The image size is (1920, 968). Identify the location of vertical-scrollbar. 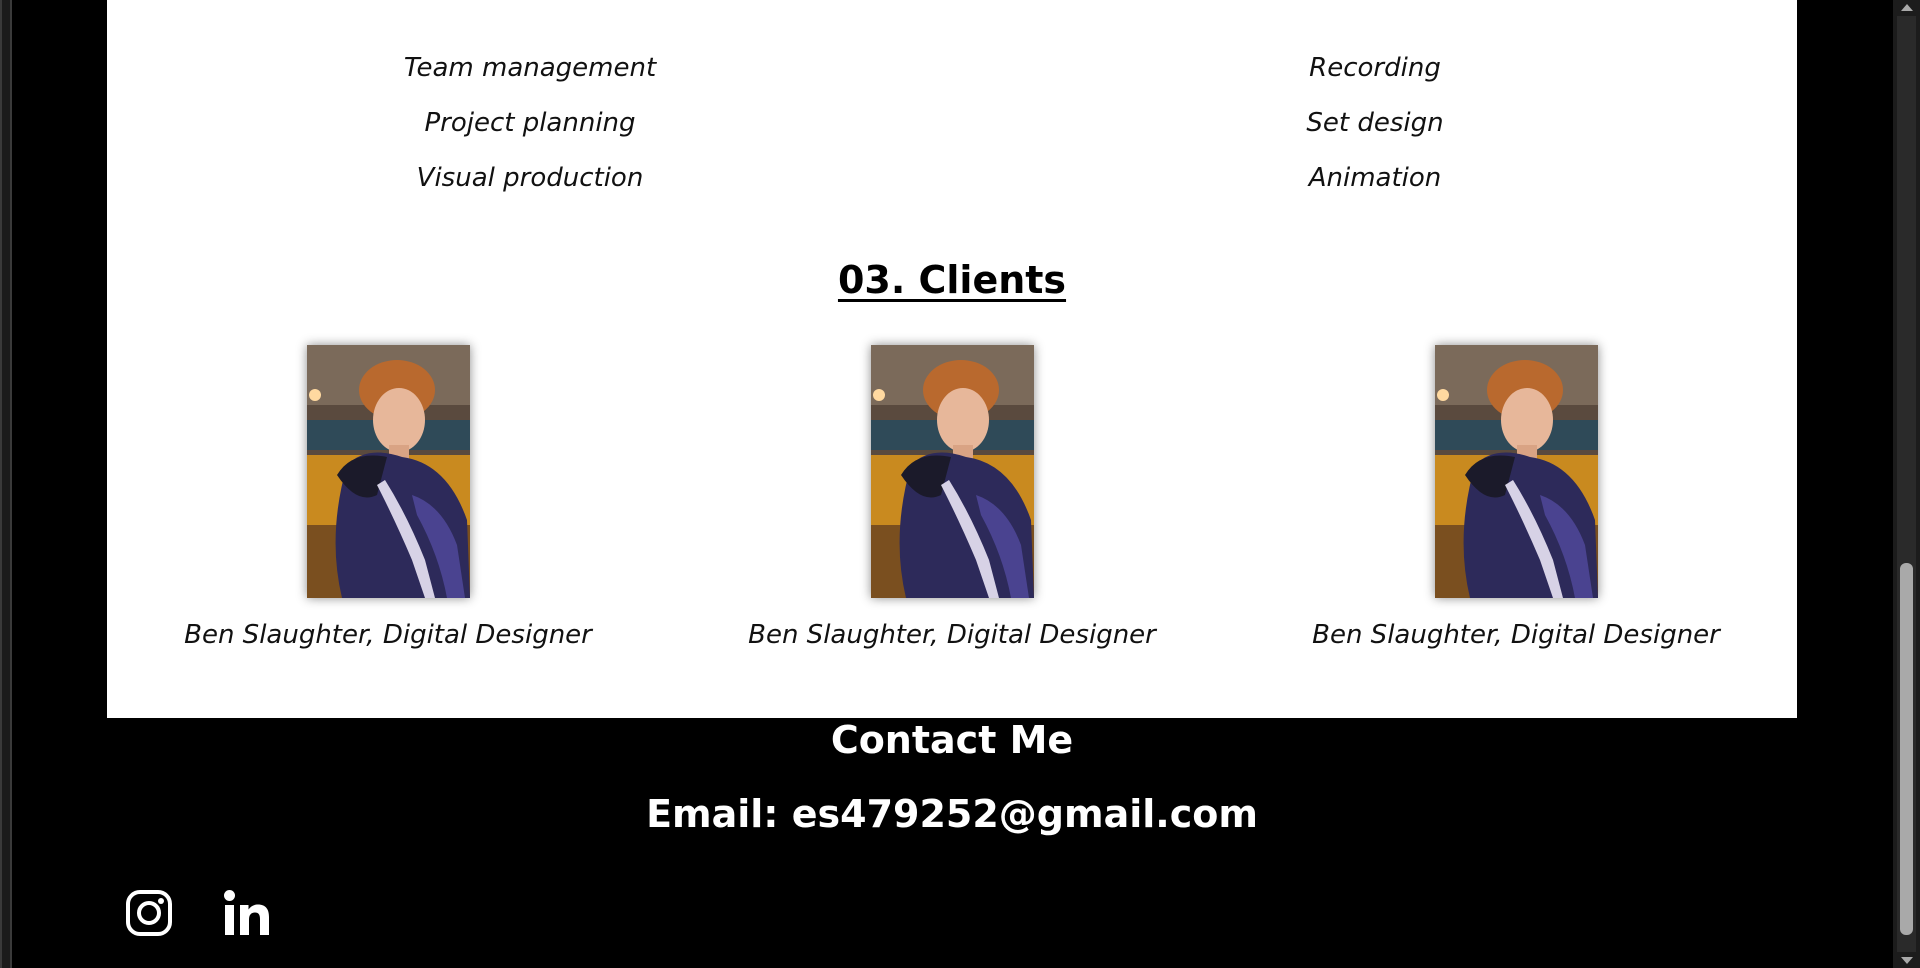
(1906, 484).